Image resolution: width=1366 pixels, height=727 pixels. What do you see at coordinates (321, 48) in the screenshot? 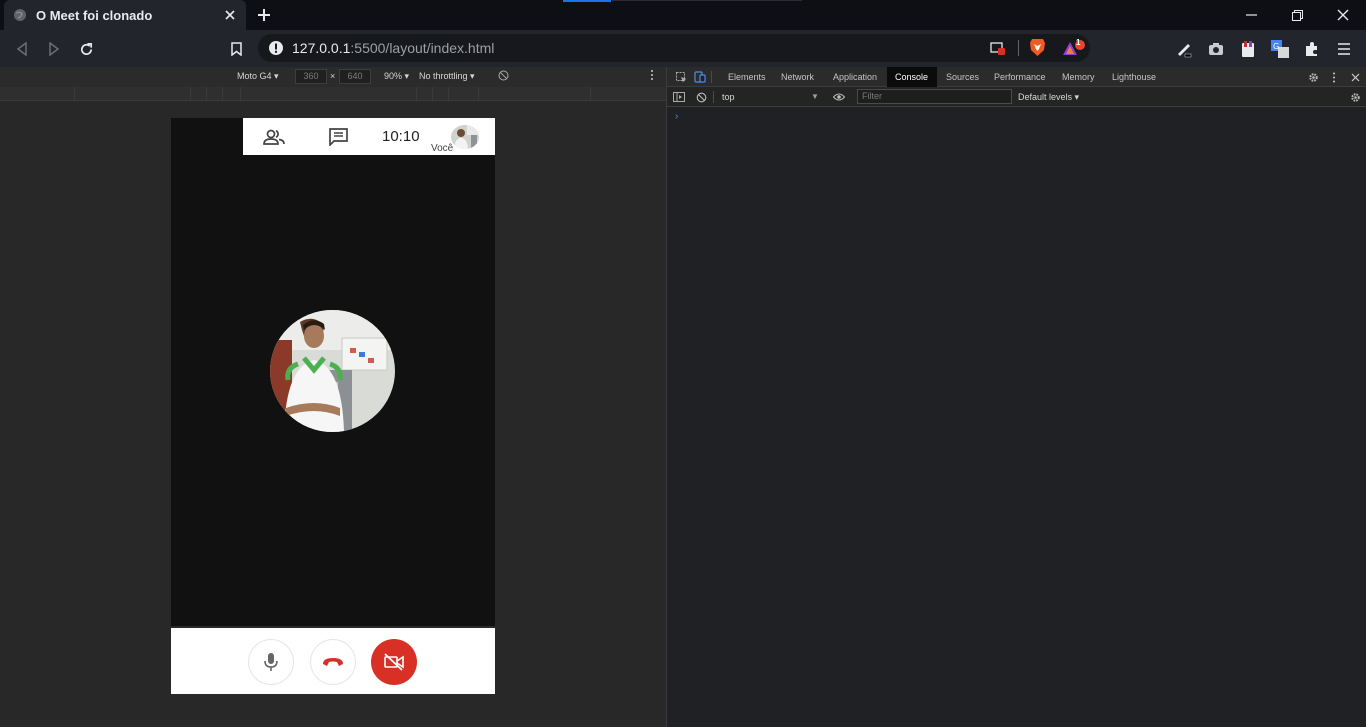
I see `url-host: 127.0.0.1` at bounding box center [321, 48].